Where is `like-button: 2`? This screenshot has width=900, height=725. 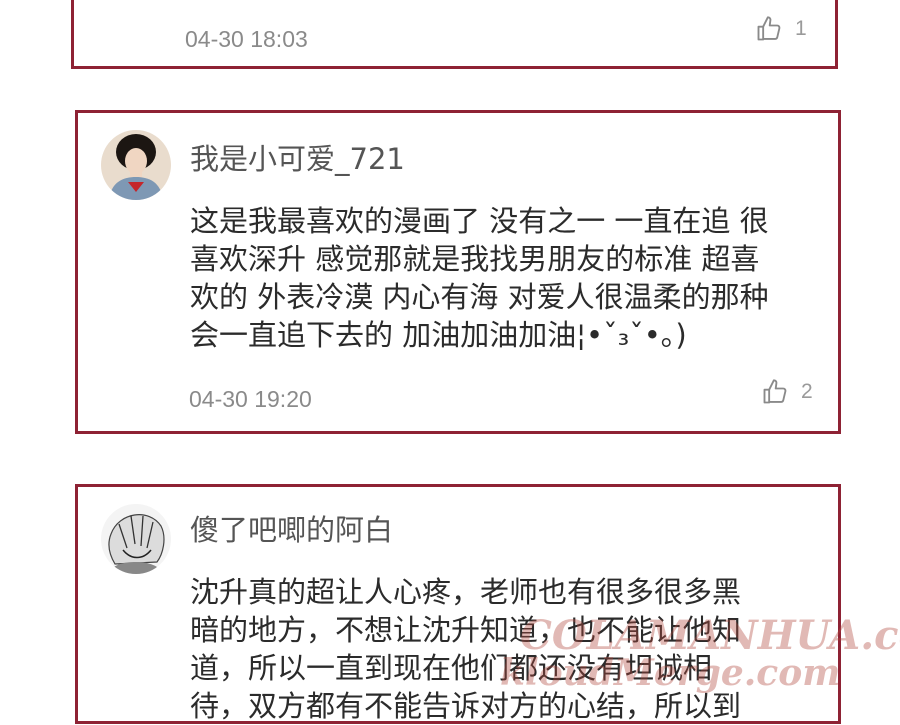 like-button: 2 is located at coordinates (787, 392).